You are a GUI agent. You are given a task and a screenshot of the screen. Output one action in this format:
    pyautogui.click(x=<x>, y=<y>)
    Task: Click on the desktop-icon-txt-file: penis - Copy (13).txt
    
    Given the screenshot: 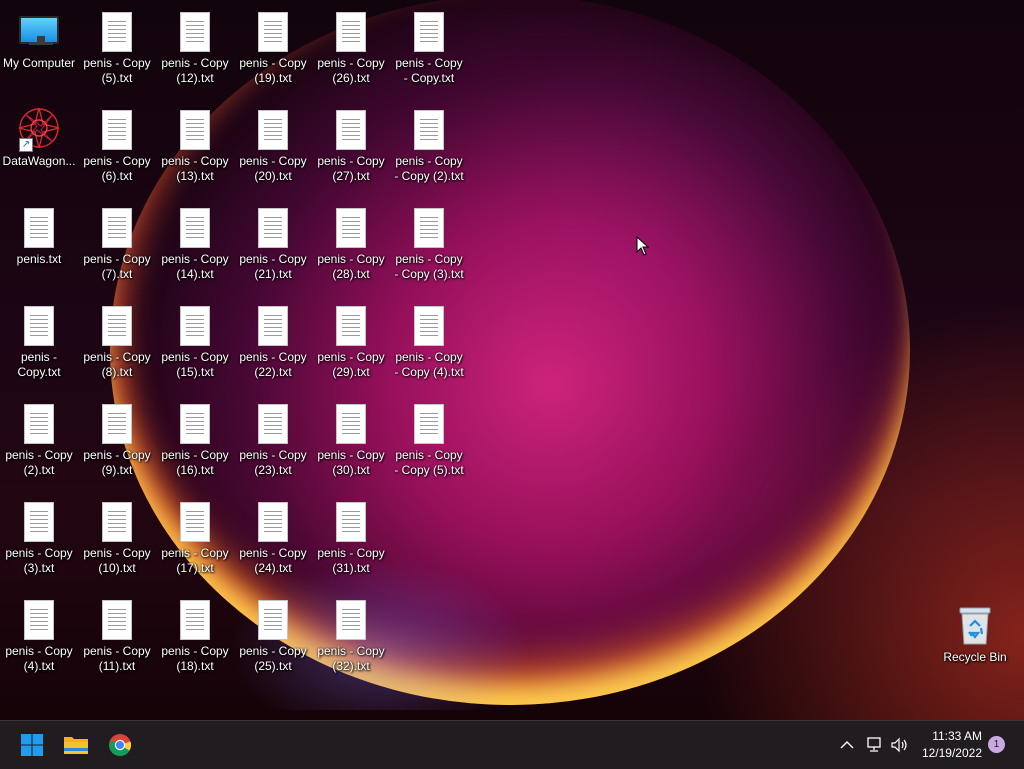 What is the action you would take?
    pyautogui.click(x=195, y=144)
    